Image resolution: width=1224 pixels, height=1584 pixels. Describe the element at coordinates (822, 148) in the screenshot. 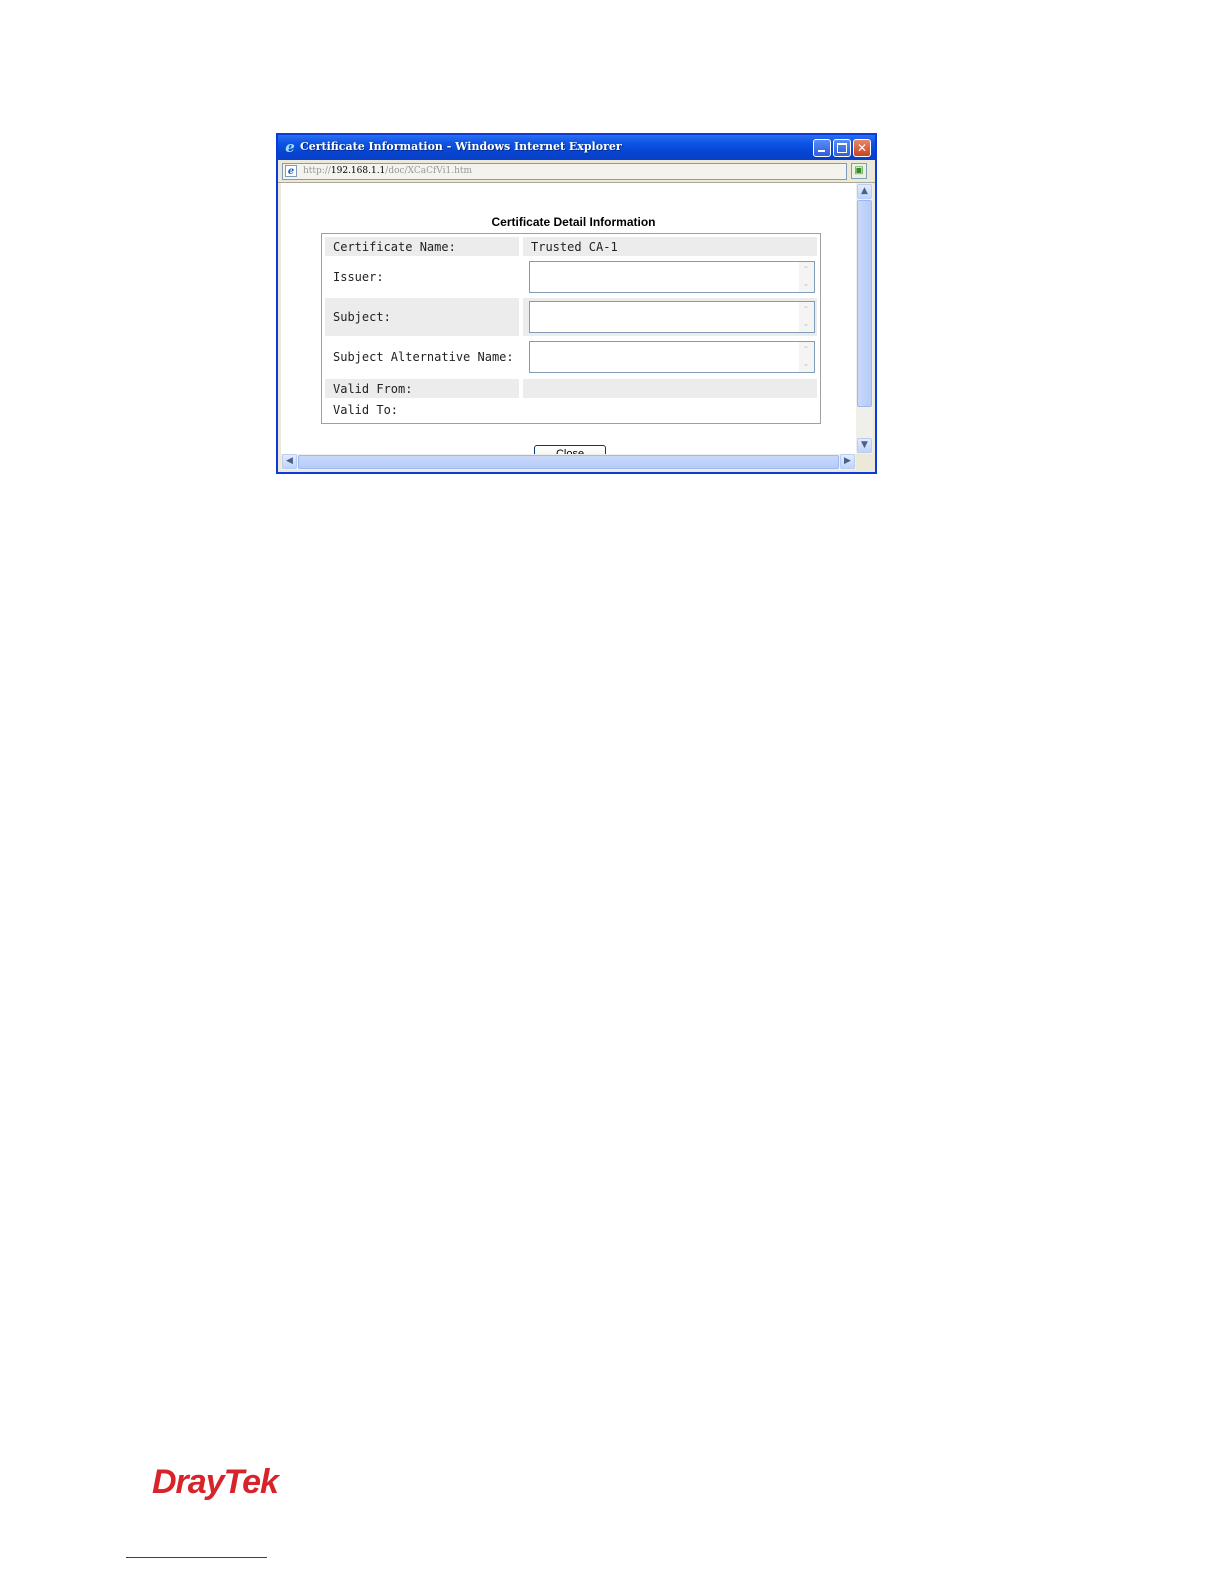

I see `minimize-button` at that location.